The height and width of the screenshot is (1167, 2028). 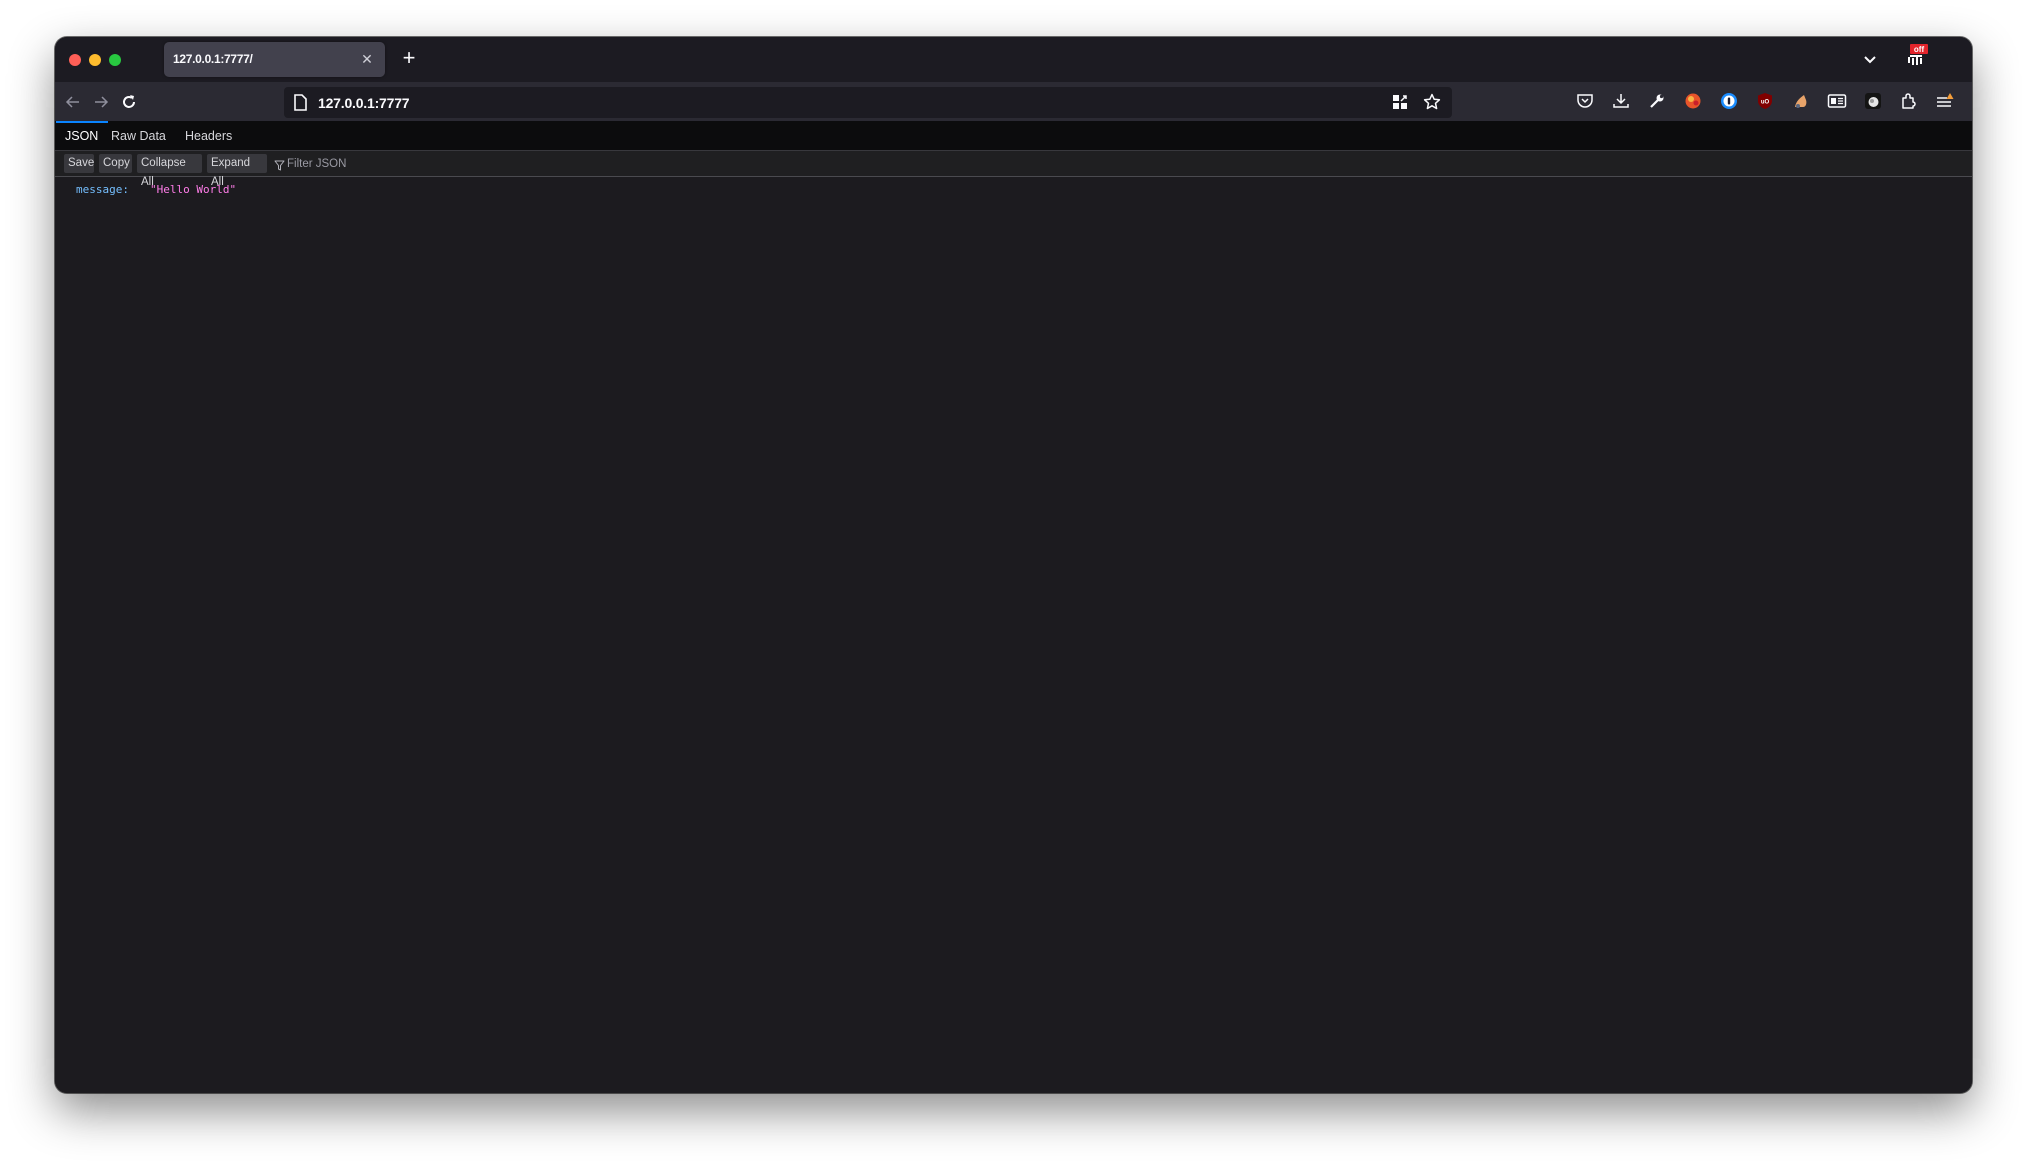 I want to click on qr-code-icon, so click(x=1400, y=102).